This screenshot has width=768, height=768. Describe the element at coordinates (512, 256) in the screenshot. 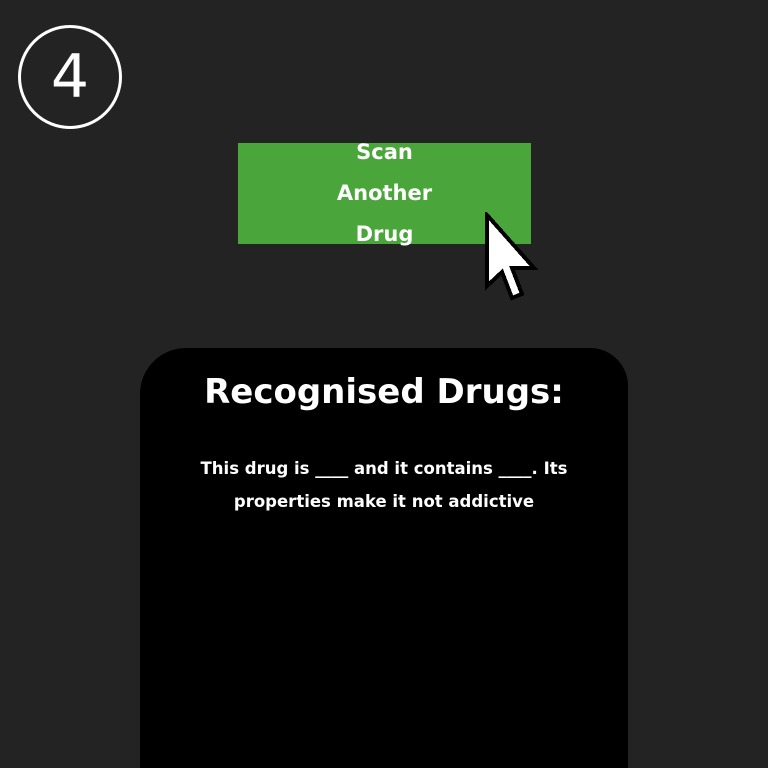

I see `arrow-pointer-icon` at that location.